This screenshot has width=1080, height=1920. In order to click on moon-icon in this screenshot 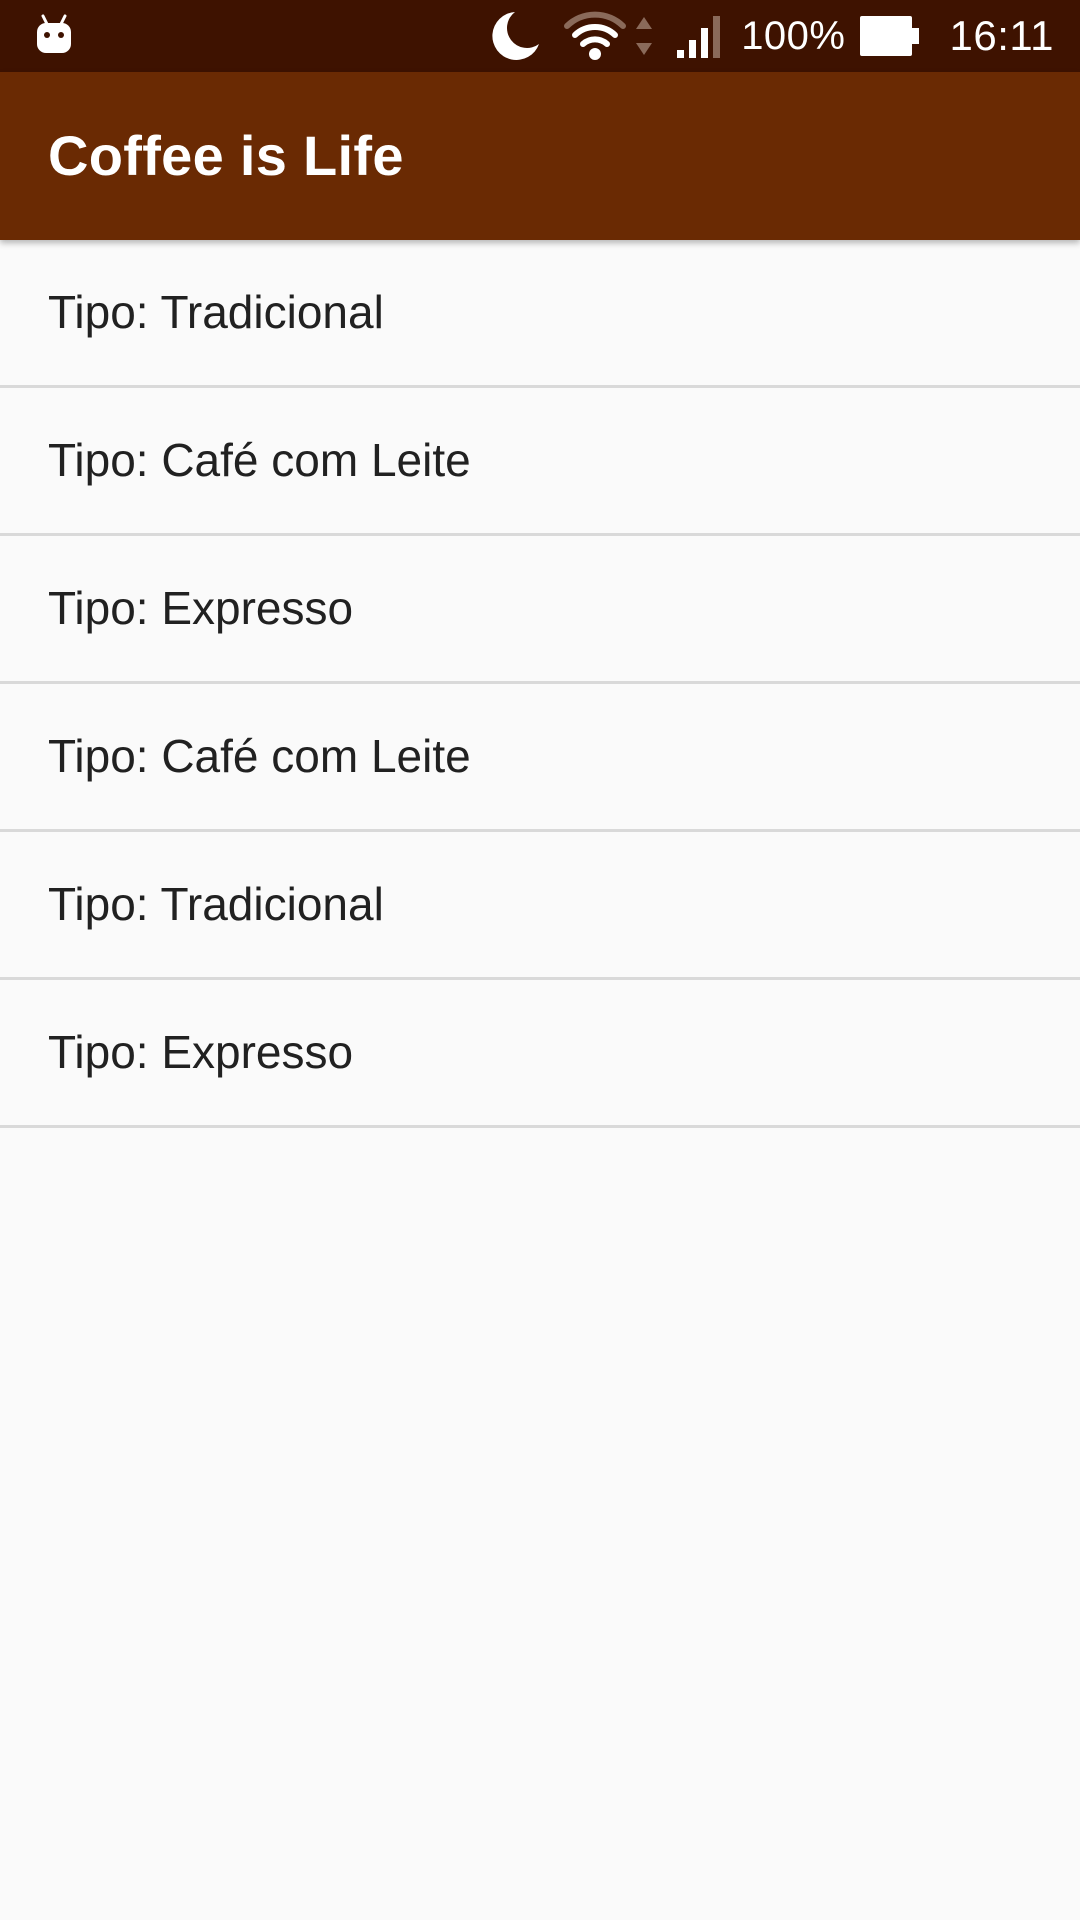, I will do `click(516, 36)`.